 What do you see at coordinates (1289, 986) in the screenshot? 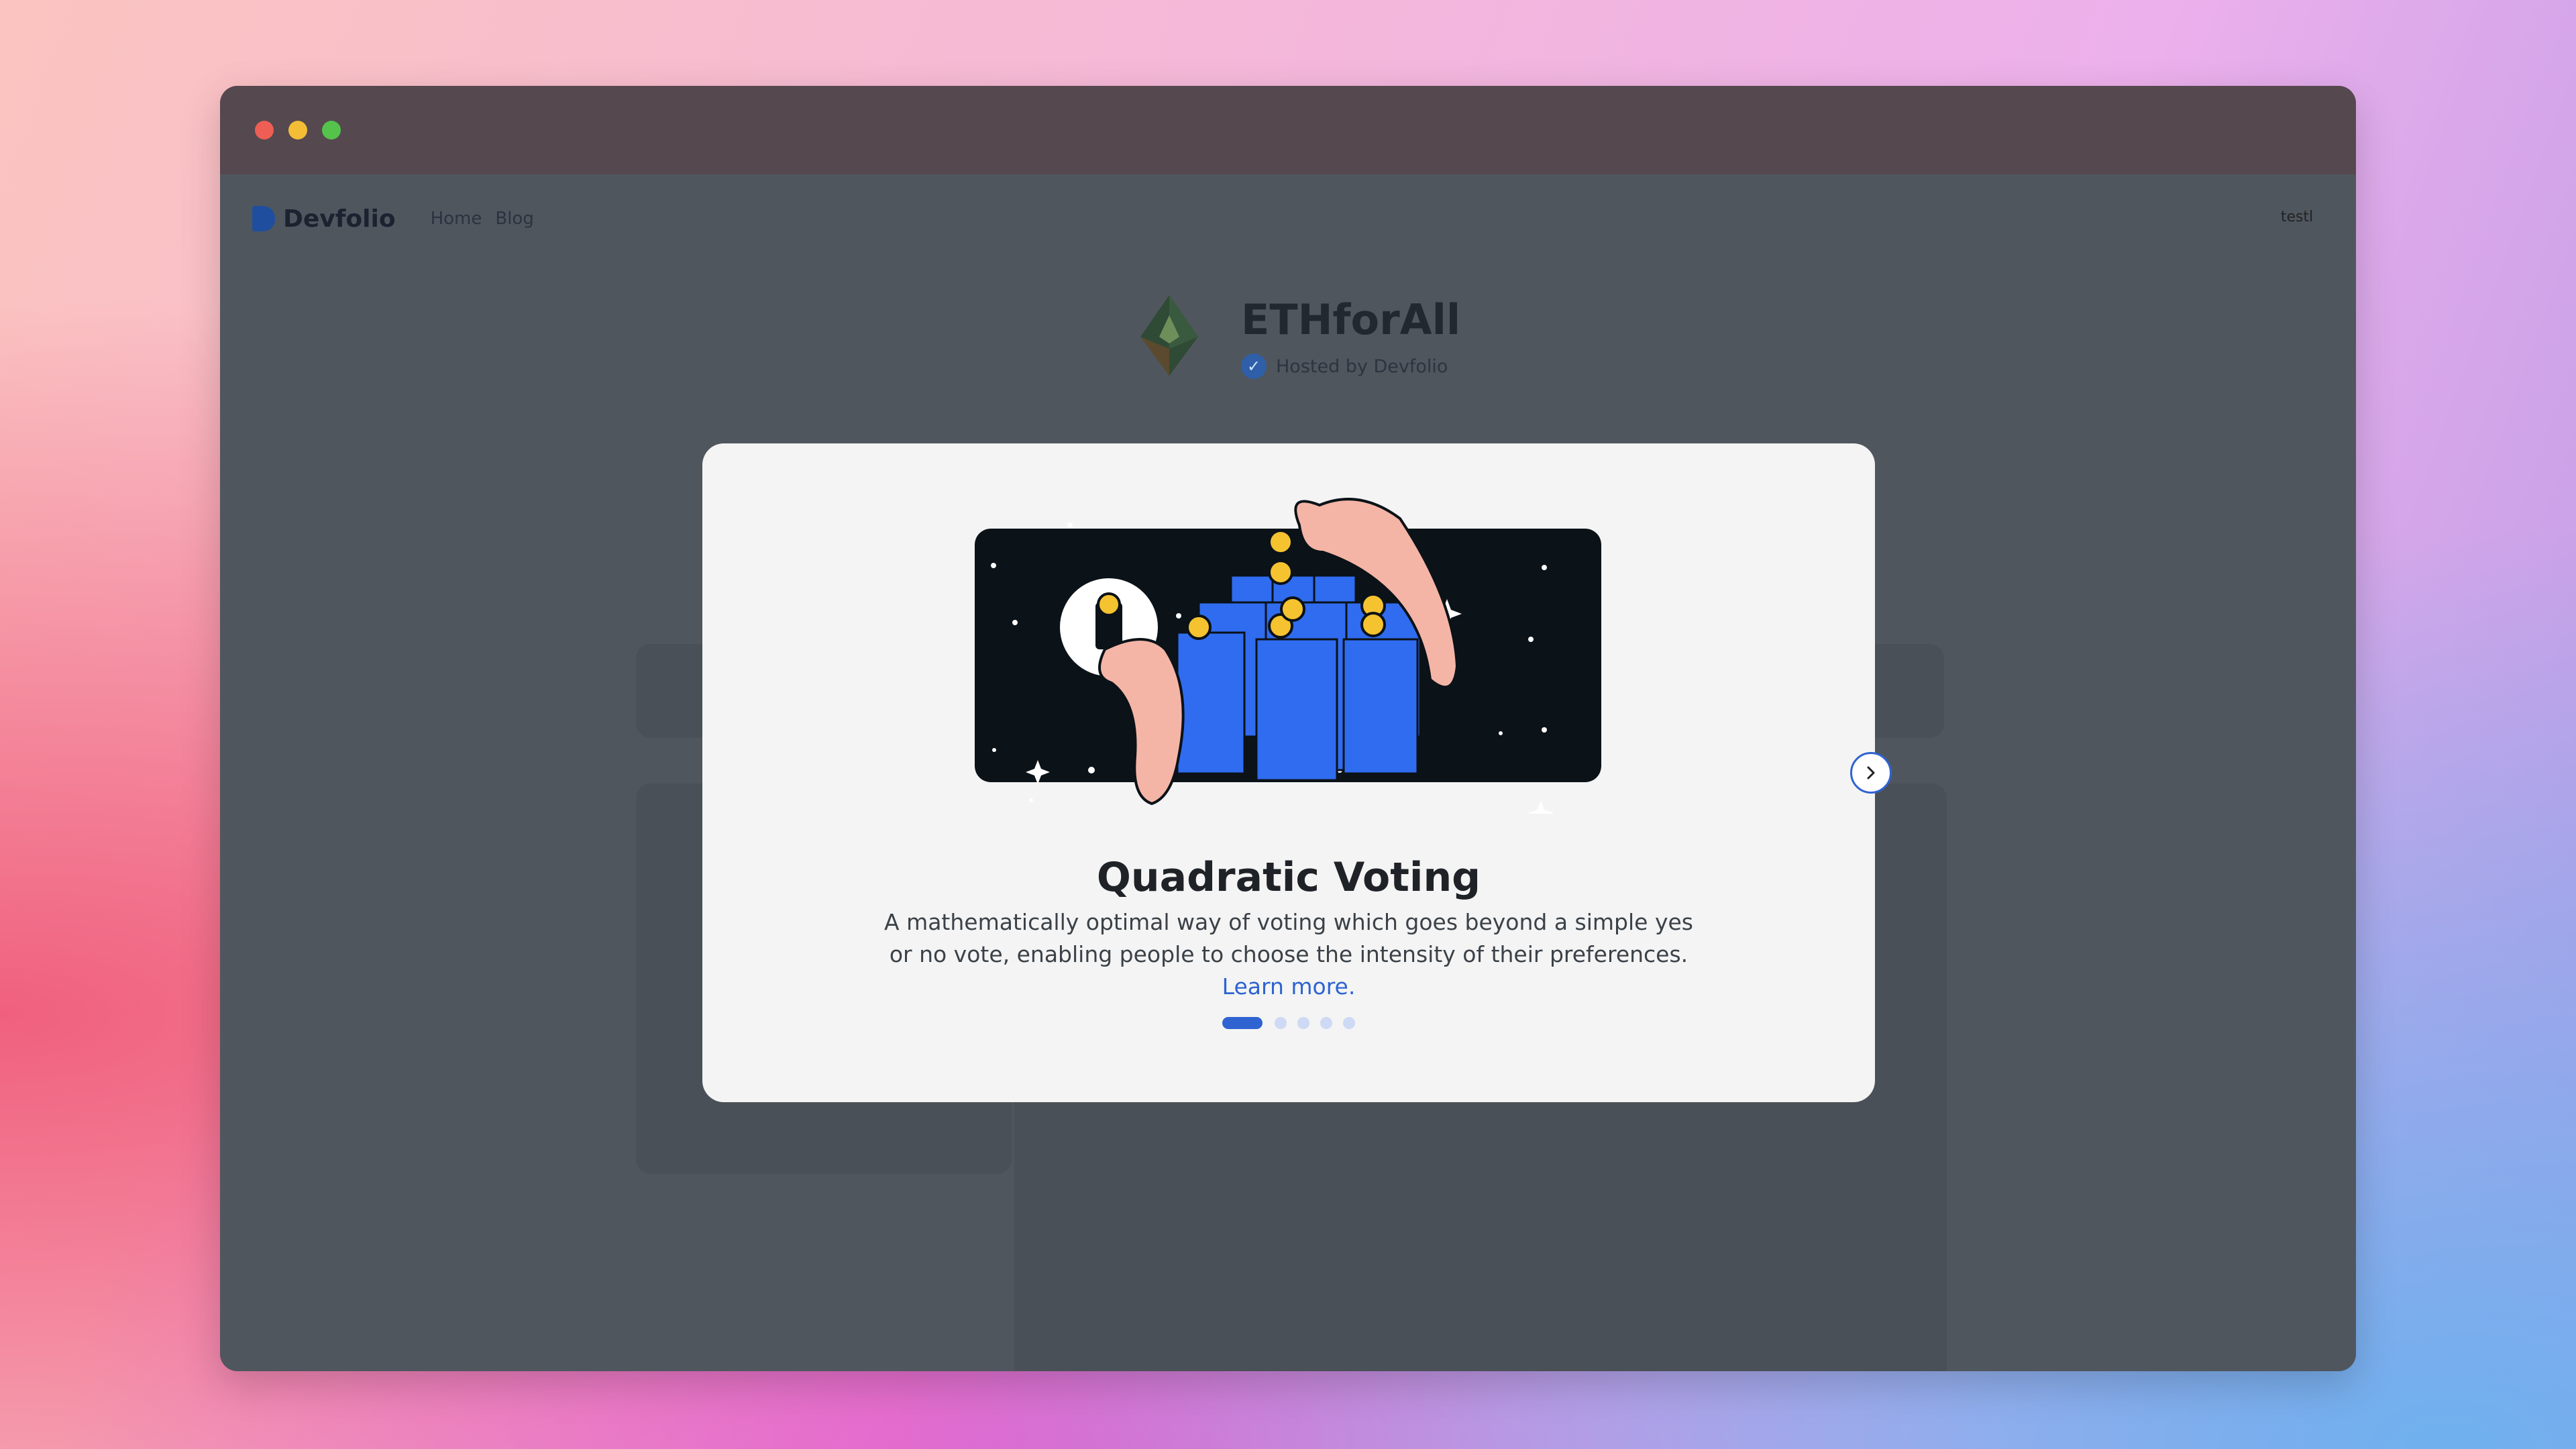
I see `learn-more-link: Learn more.` at bounding box center [1289, 986].